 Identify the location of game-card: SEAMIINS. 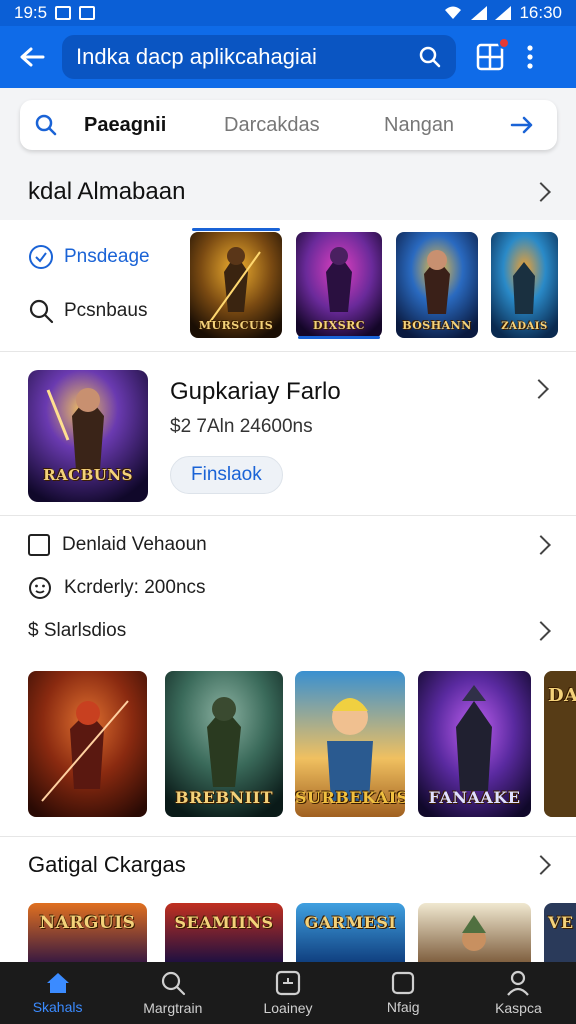
(224, 932).